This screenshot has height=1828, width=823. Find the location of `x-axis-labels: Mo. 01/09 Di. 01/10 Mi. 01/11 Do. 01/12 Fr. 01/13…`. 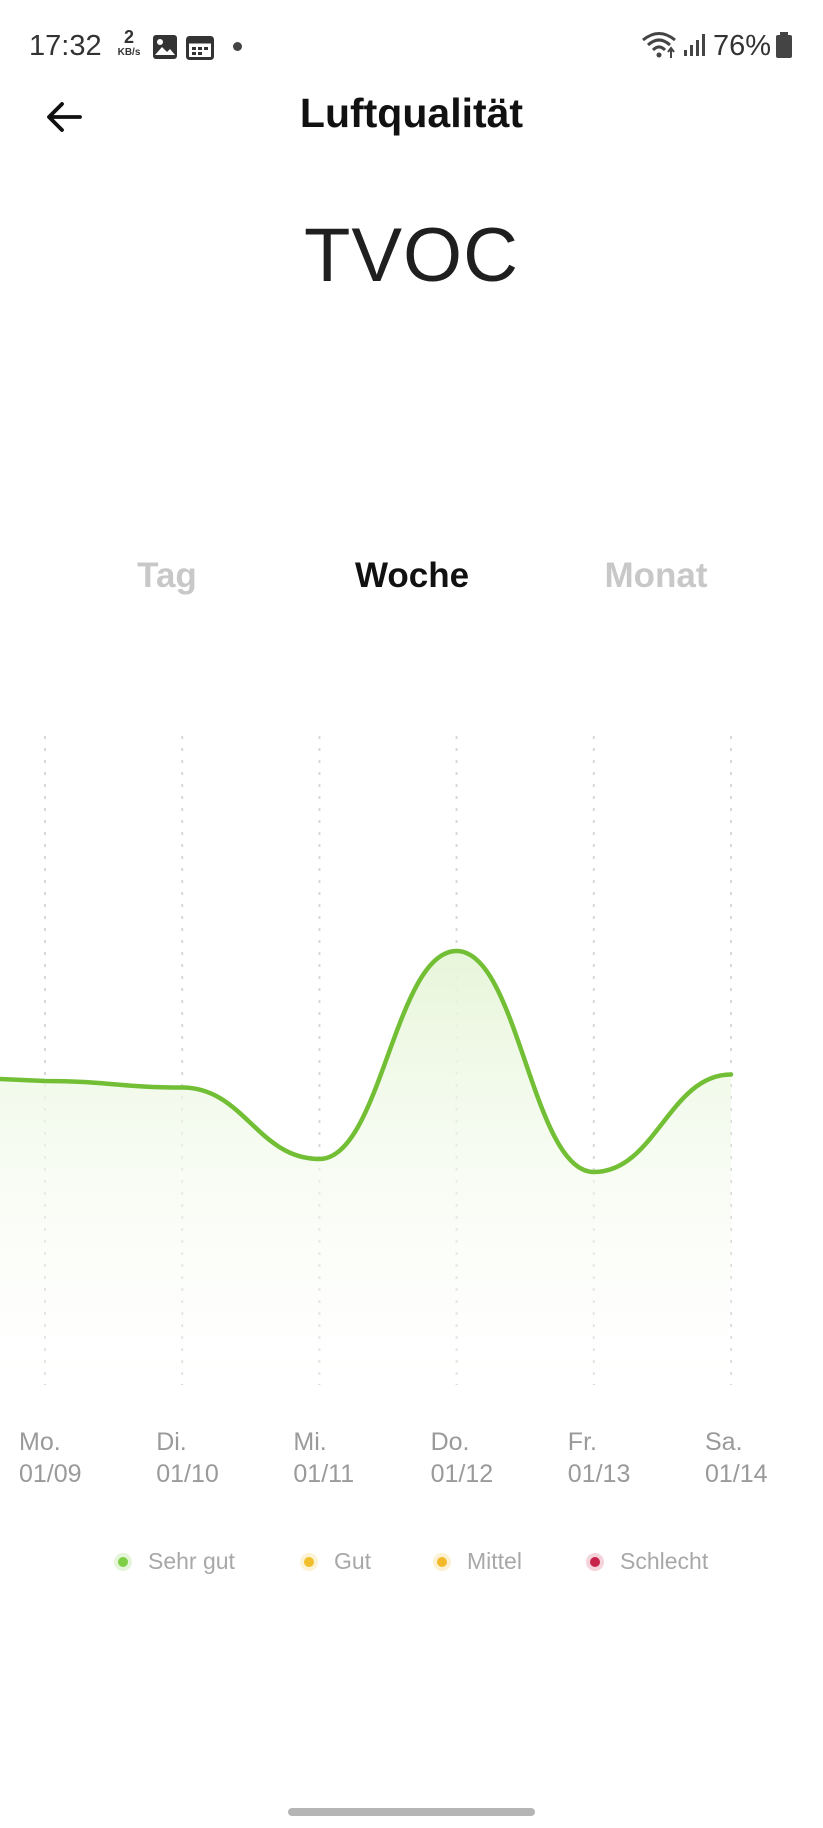

x-axis-labels: Mo. 01/09 Di. 01/10 Mi. 01/11 Do. 01/12 Fr. 01/13… is located at coordinates (411, 1461).